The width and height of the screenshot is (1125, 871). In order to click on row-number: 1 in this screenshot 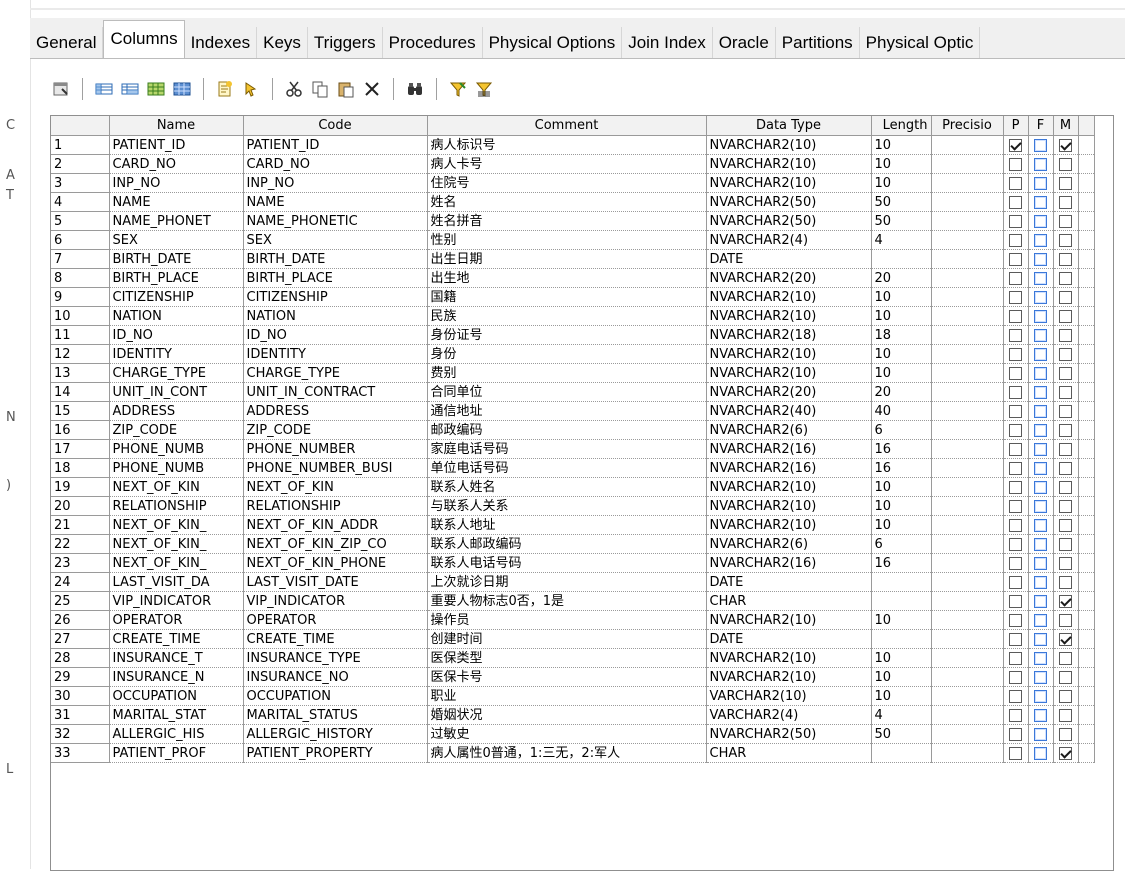, I will do `click(80, 145)`.